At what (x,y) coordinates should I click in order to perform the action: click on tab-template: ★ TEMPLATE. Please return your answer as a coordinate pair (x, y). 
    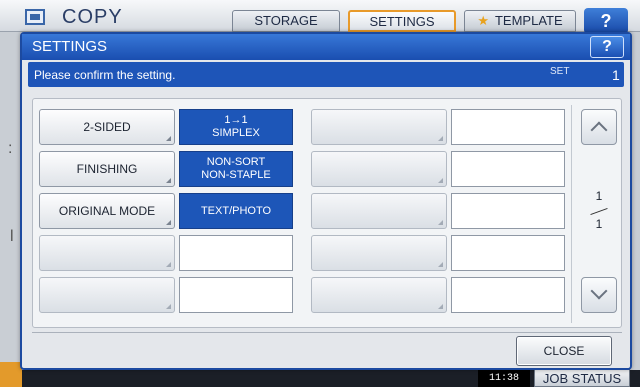
    Looking at the image, I should click on (520, 21).